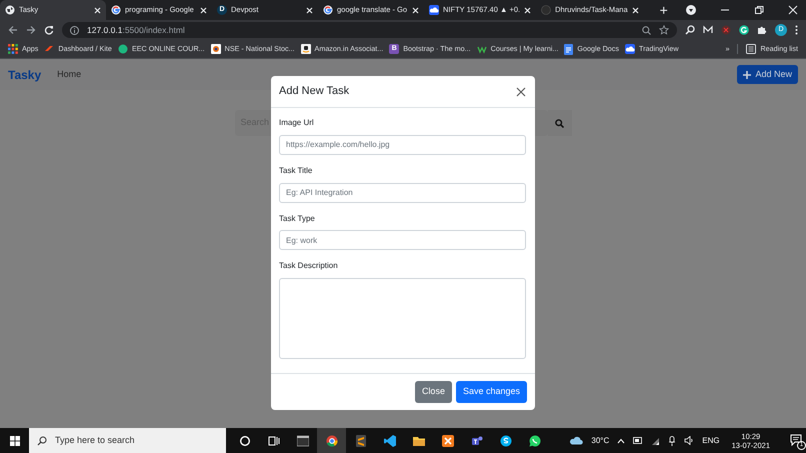 This screenshot has width=806, height=453. Describe the element at coordinates (402, 192) in the screenshot. I see `input-field: Eg: API Integration` at that location.